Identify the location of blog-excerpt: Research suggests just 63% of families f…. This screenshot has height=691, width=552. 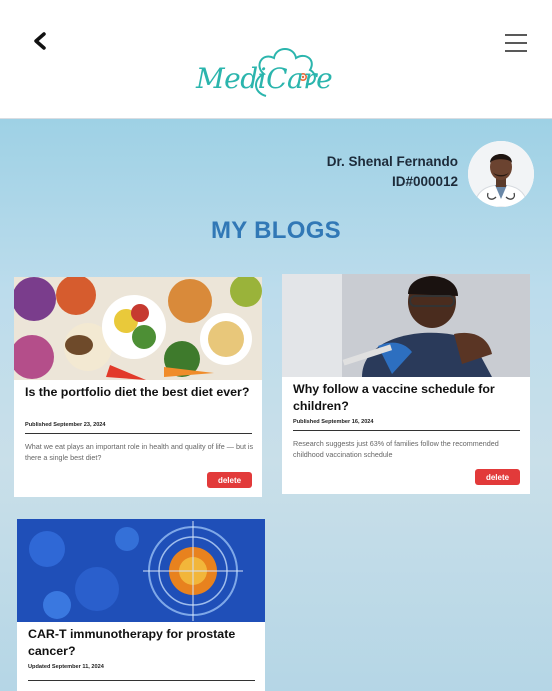
(396, 449).